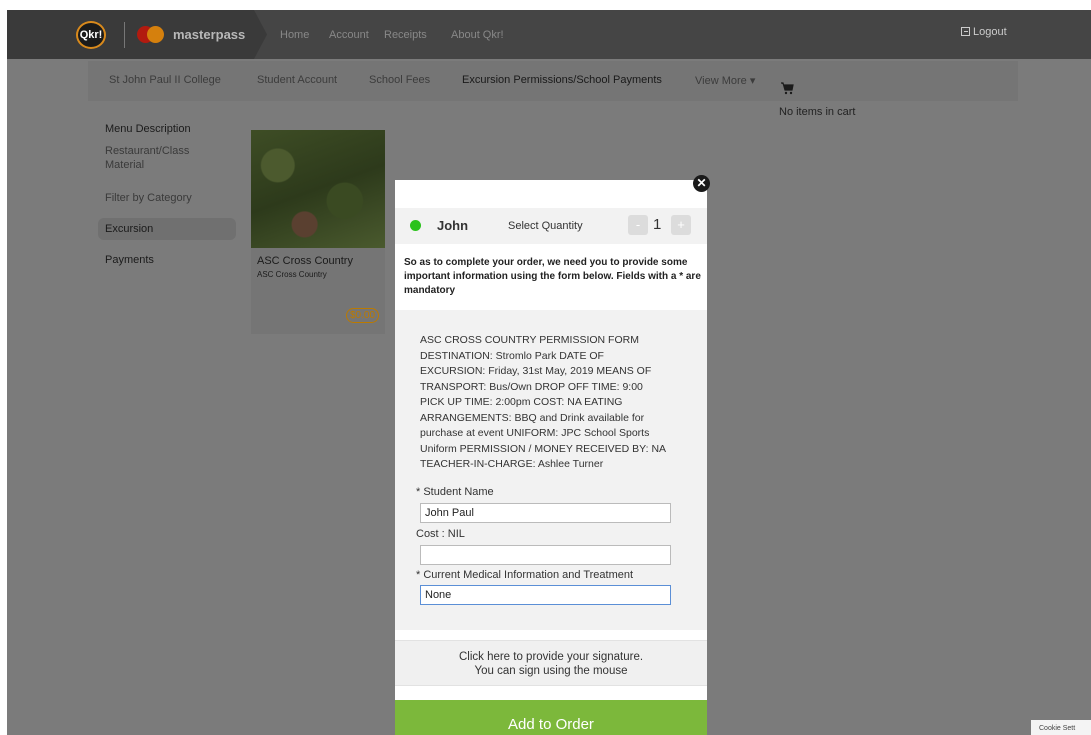  Describe the element at coordinates (990, 32) in the screenshot. I see `logout-label: Logout` at that location.